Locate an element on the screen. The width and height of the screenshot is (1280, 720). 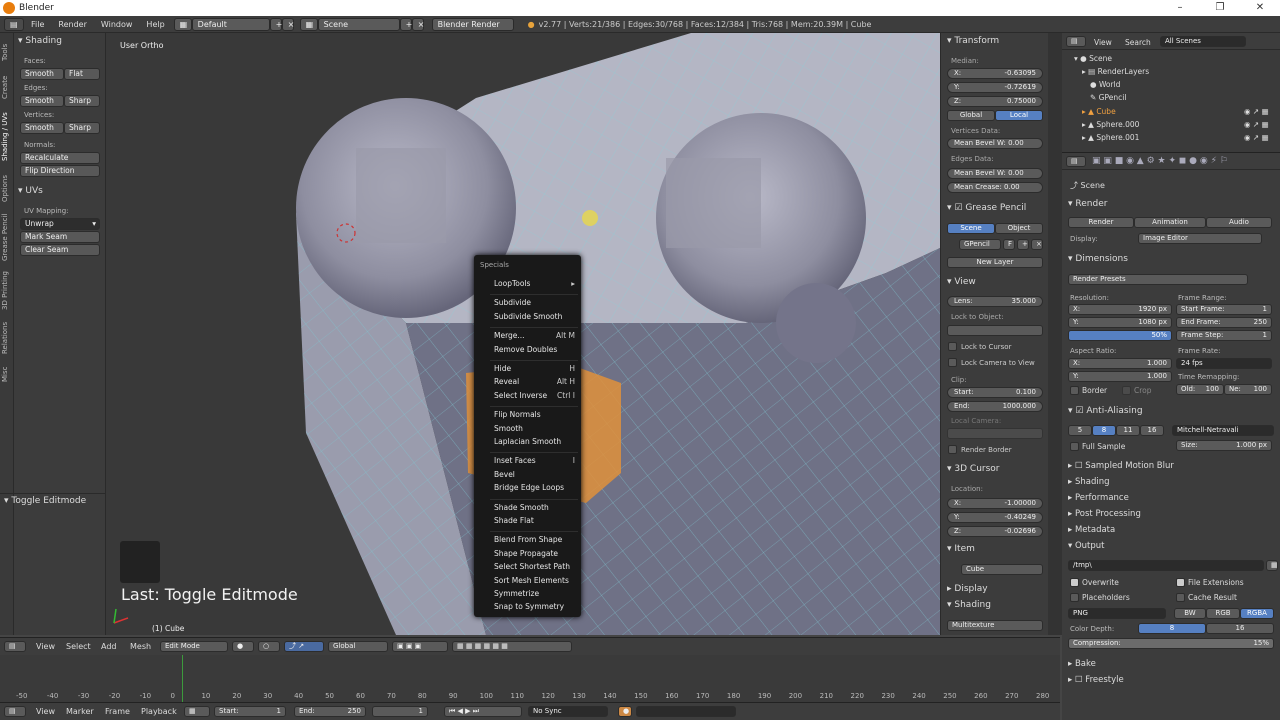
render-border-checkbox is located at coordinates (952, 449).